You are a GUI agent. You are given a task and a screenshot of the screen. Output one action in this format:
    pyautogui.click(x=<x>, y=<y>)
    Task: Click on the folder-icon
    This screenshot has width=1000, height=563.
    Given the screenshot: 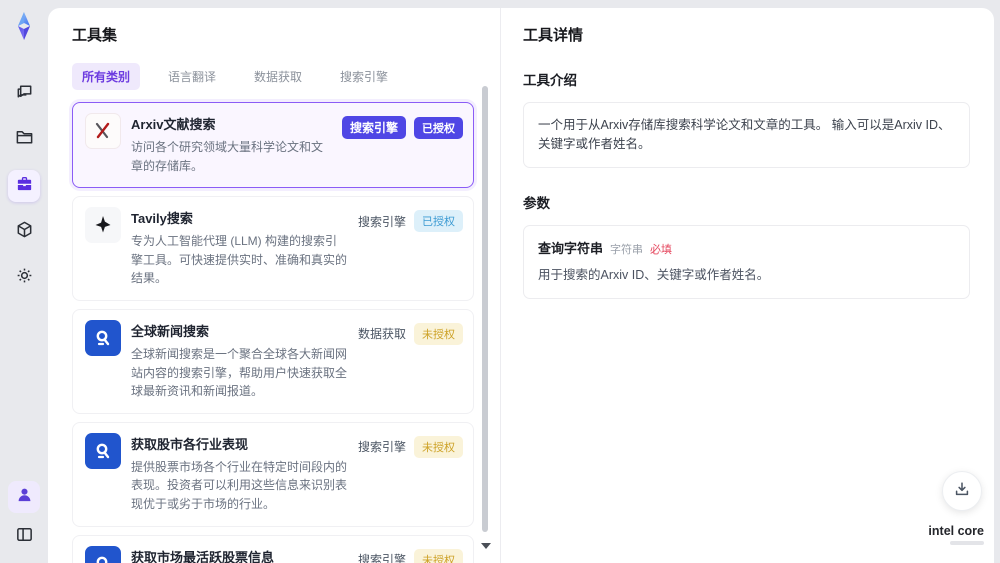 What is the action you would take?
    pyautogui.click(x=24, y=140)
    